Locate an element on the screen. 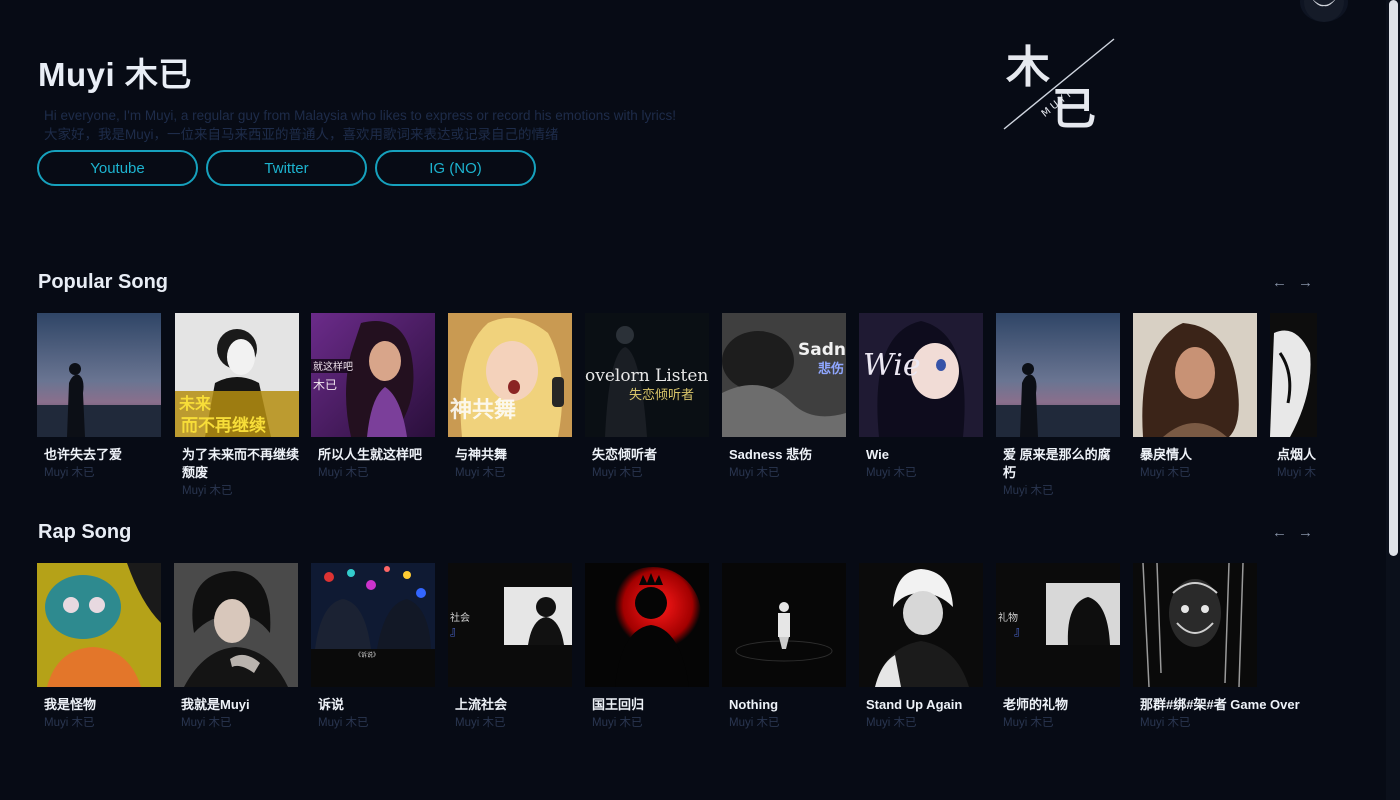 The height and width of the screenshot is (800, 1400). song-card: 点烟人 Muyi 木已 is located at coordinates (1293, 397).